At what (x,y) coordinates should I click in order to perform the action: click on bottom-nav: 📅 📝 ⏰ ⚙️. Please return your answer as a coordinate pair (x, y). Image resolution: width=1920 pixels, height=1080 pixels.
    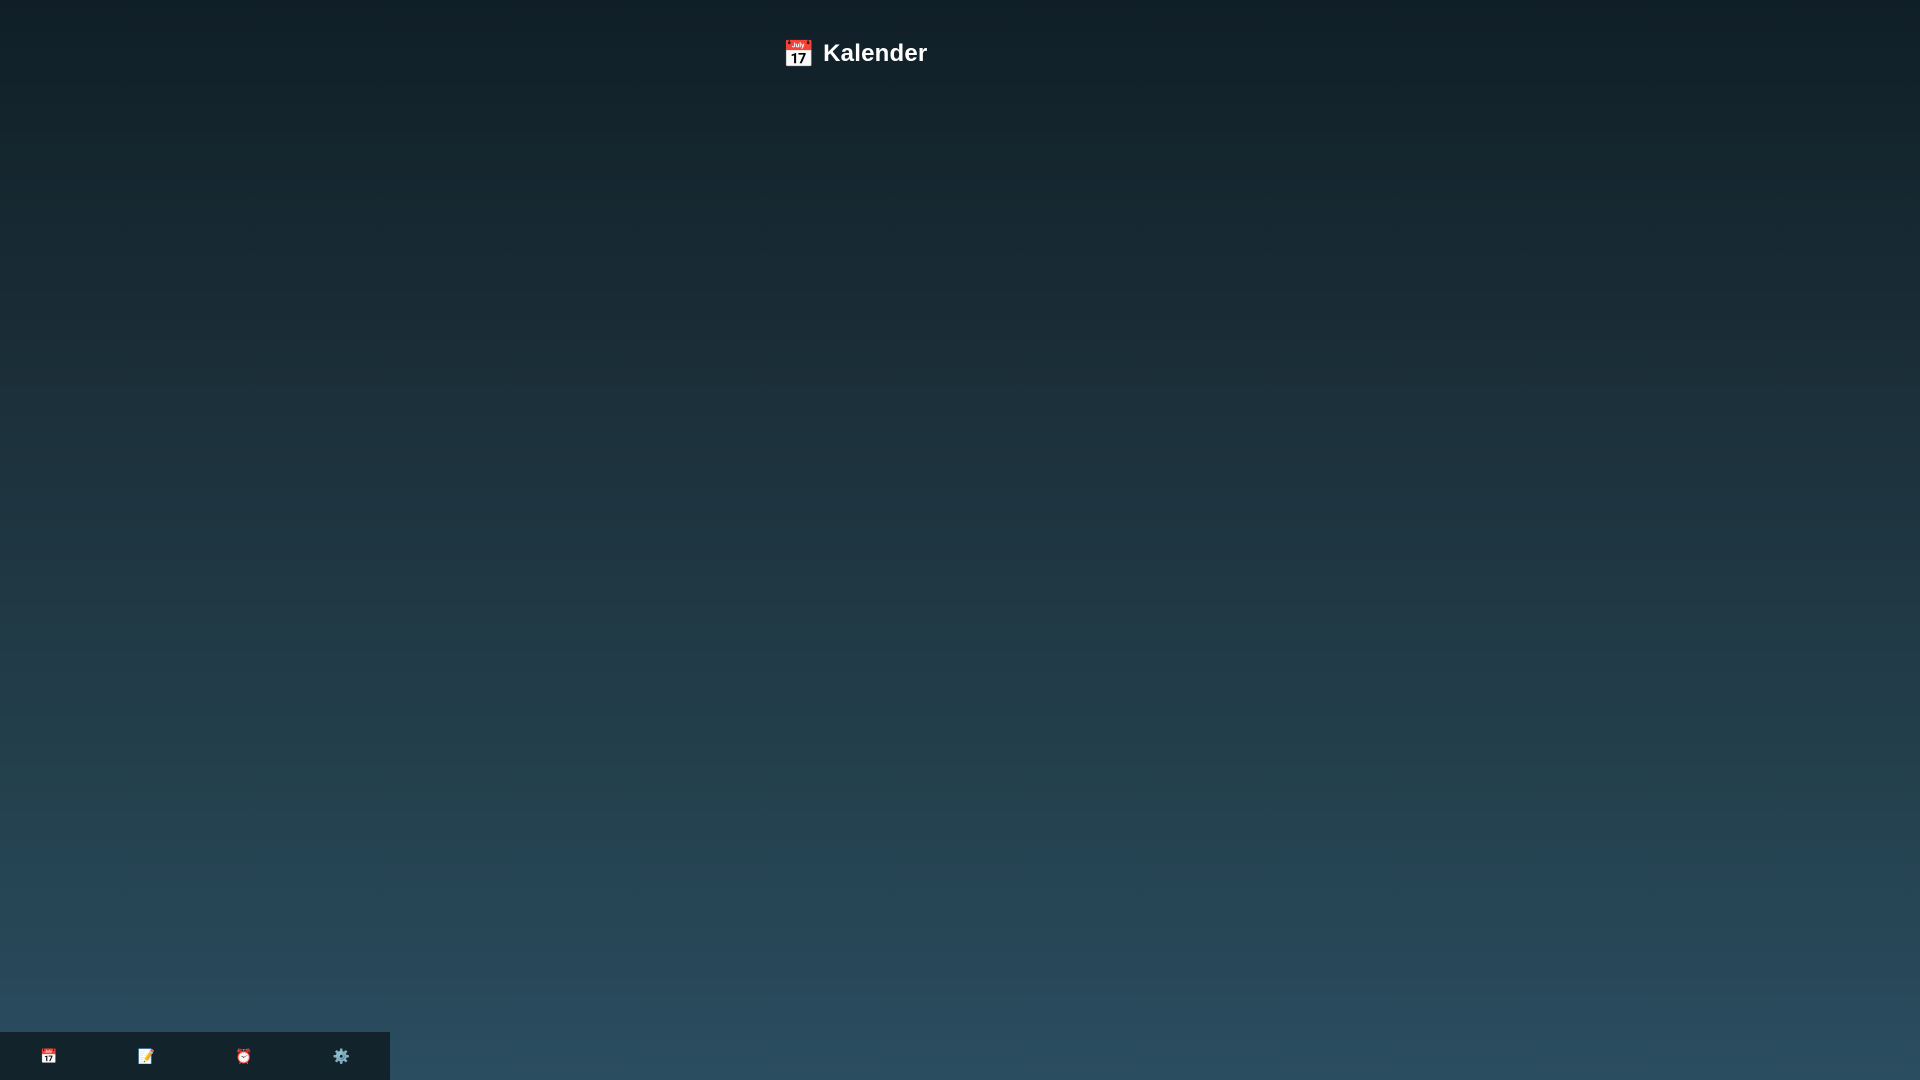
    Looking at the image, I should click on (195, 1056).